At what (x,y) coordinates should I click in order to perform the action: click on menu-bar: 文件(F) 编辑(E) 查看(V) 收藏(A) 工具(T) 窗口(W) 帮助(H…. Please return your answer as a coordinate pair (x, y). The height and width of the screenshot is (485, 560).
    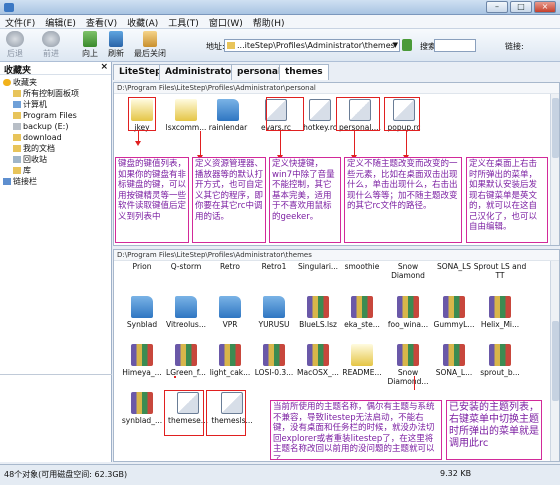
    Looking at the image, I should click on (280, 22).